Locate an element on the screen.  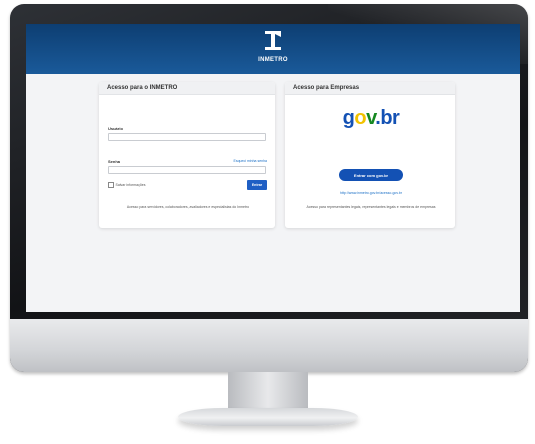
govbr-help-link: http://www.inmetro.gov.br/acesso-gov.br is located at coordinates (371, 193).